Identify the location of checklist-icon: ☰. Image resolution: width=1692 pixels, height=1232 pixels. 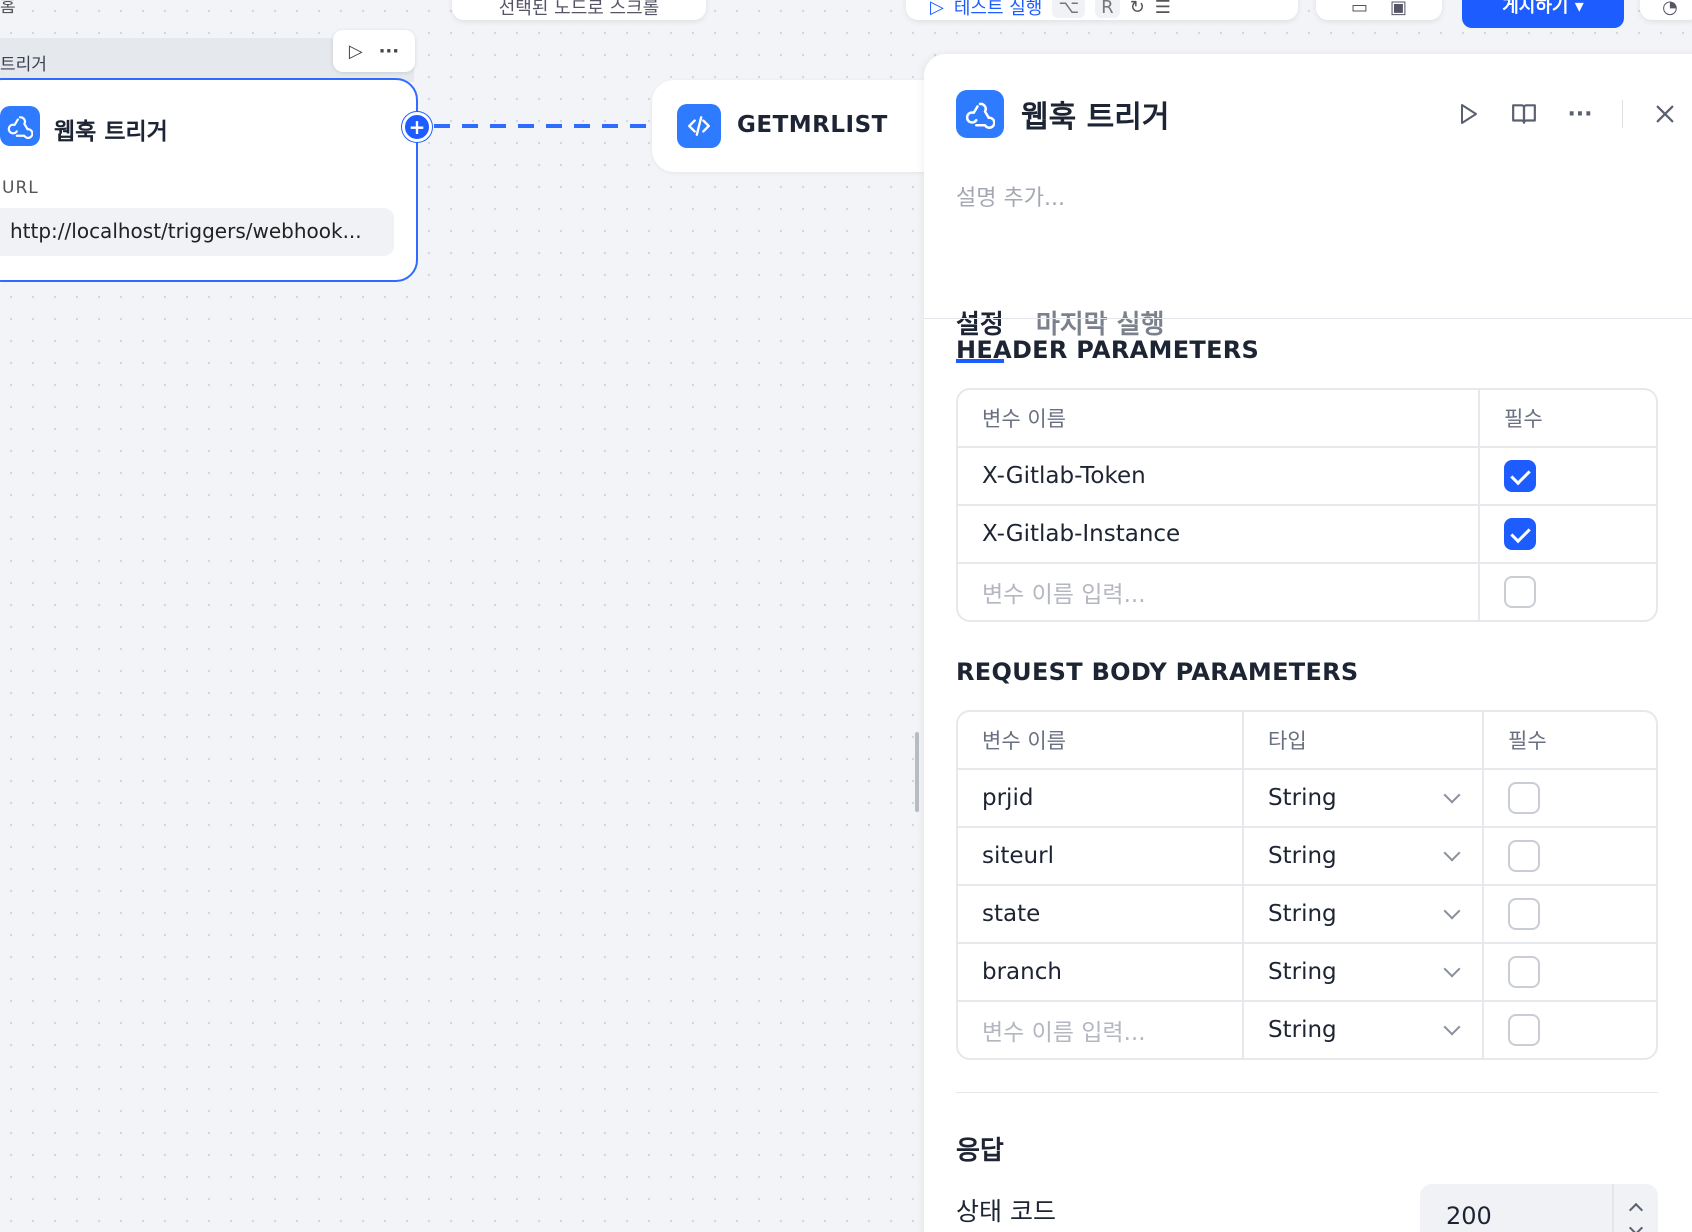
(1163, 9).